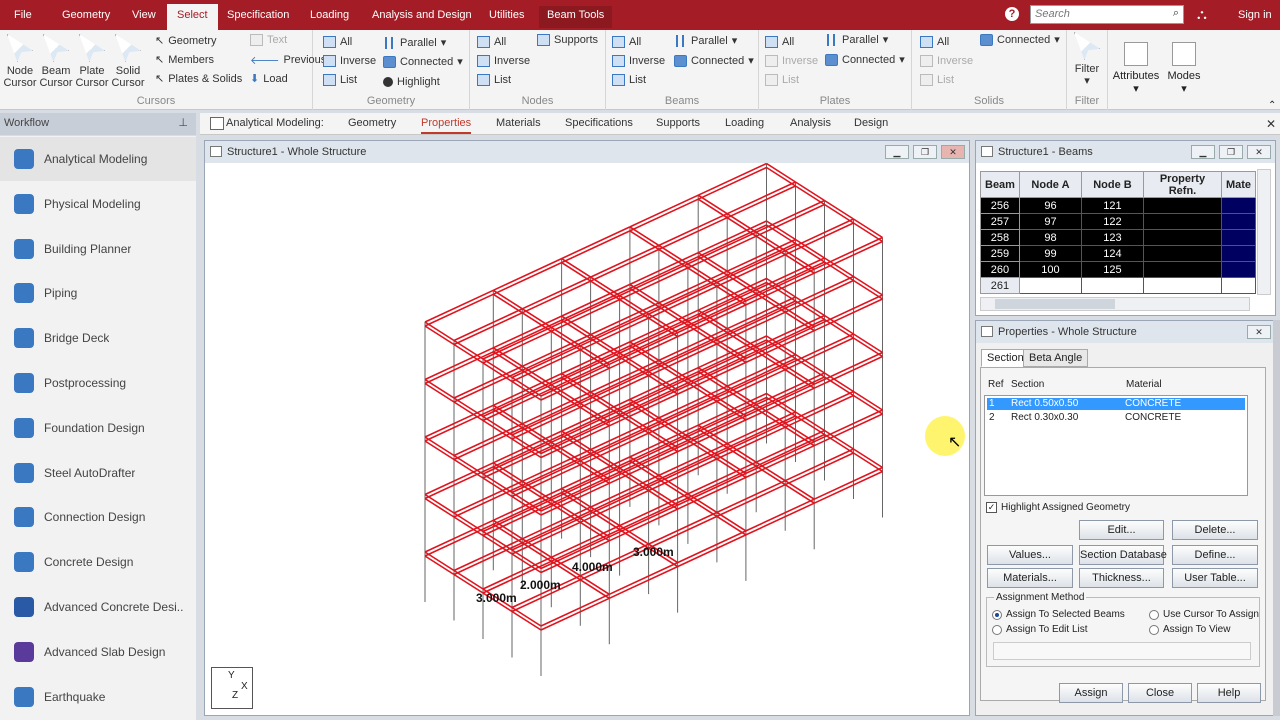 The width and height of the screenshot is (1280, 720). What do you see at coordinates (1050, 269) in the screenshot?
I see `table-cell: 100` at bounding box center [1050, 269].